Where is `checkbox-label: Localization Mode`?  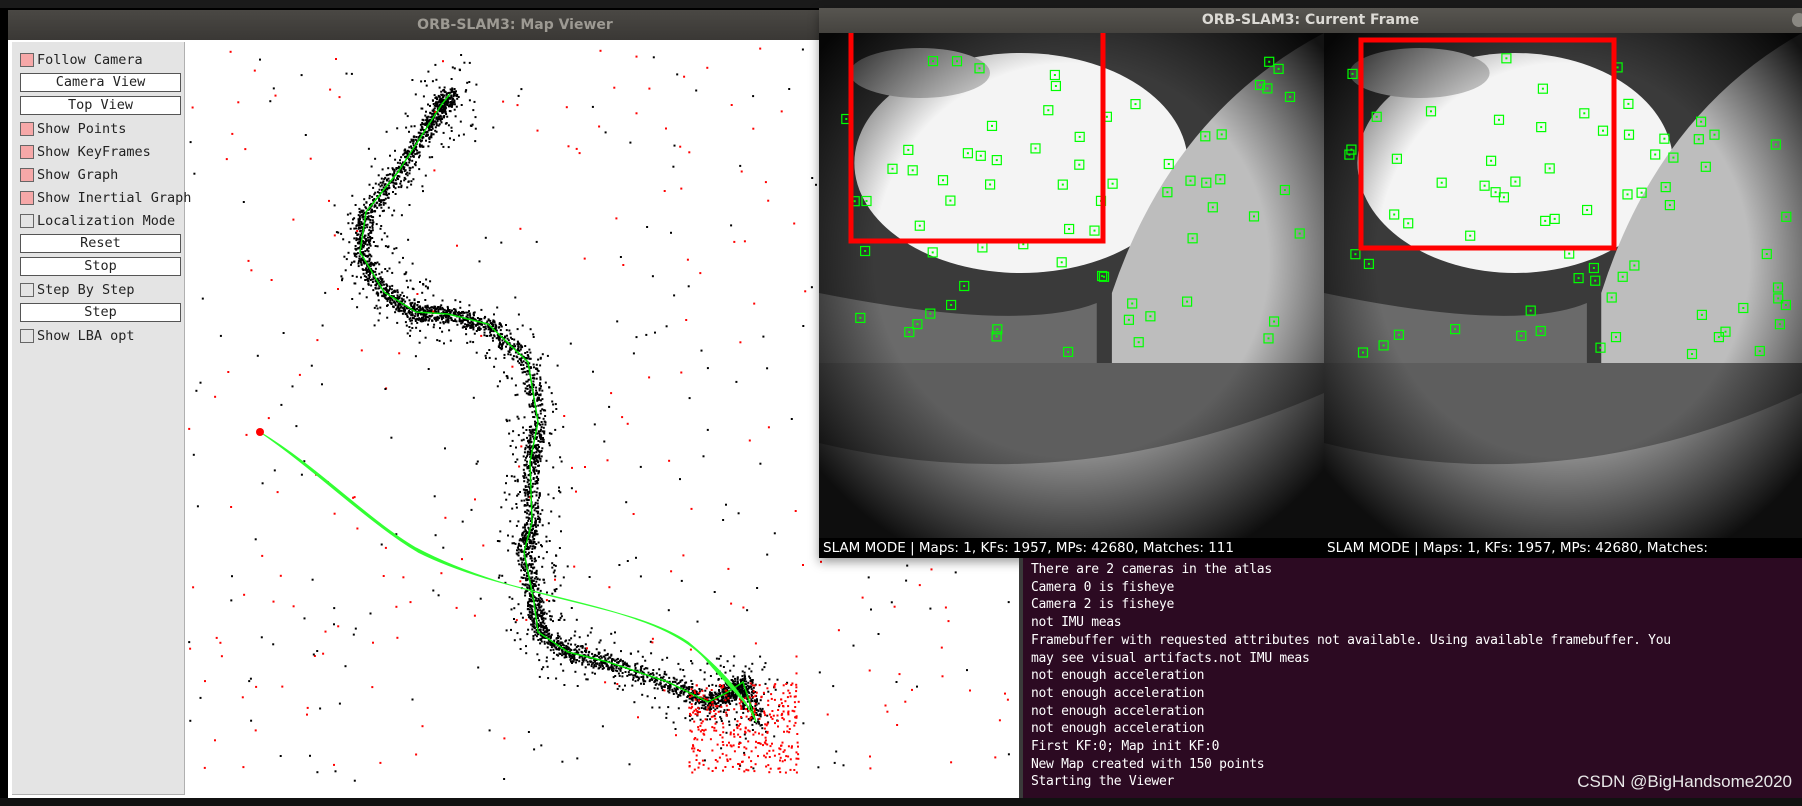 checkbox-label: Localization Mode is located at coordinates (106, 221).